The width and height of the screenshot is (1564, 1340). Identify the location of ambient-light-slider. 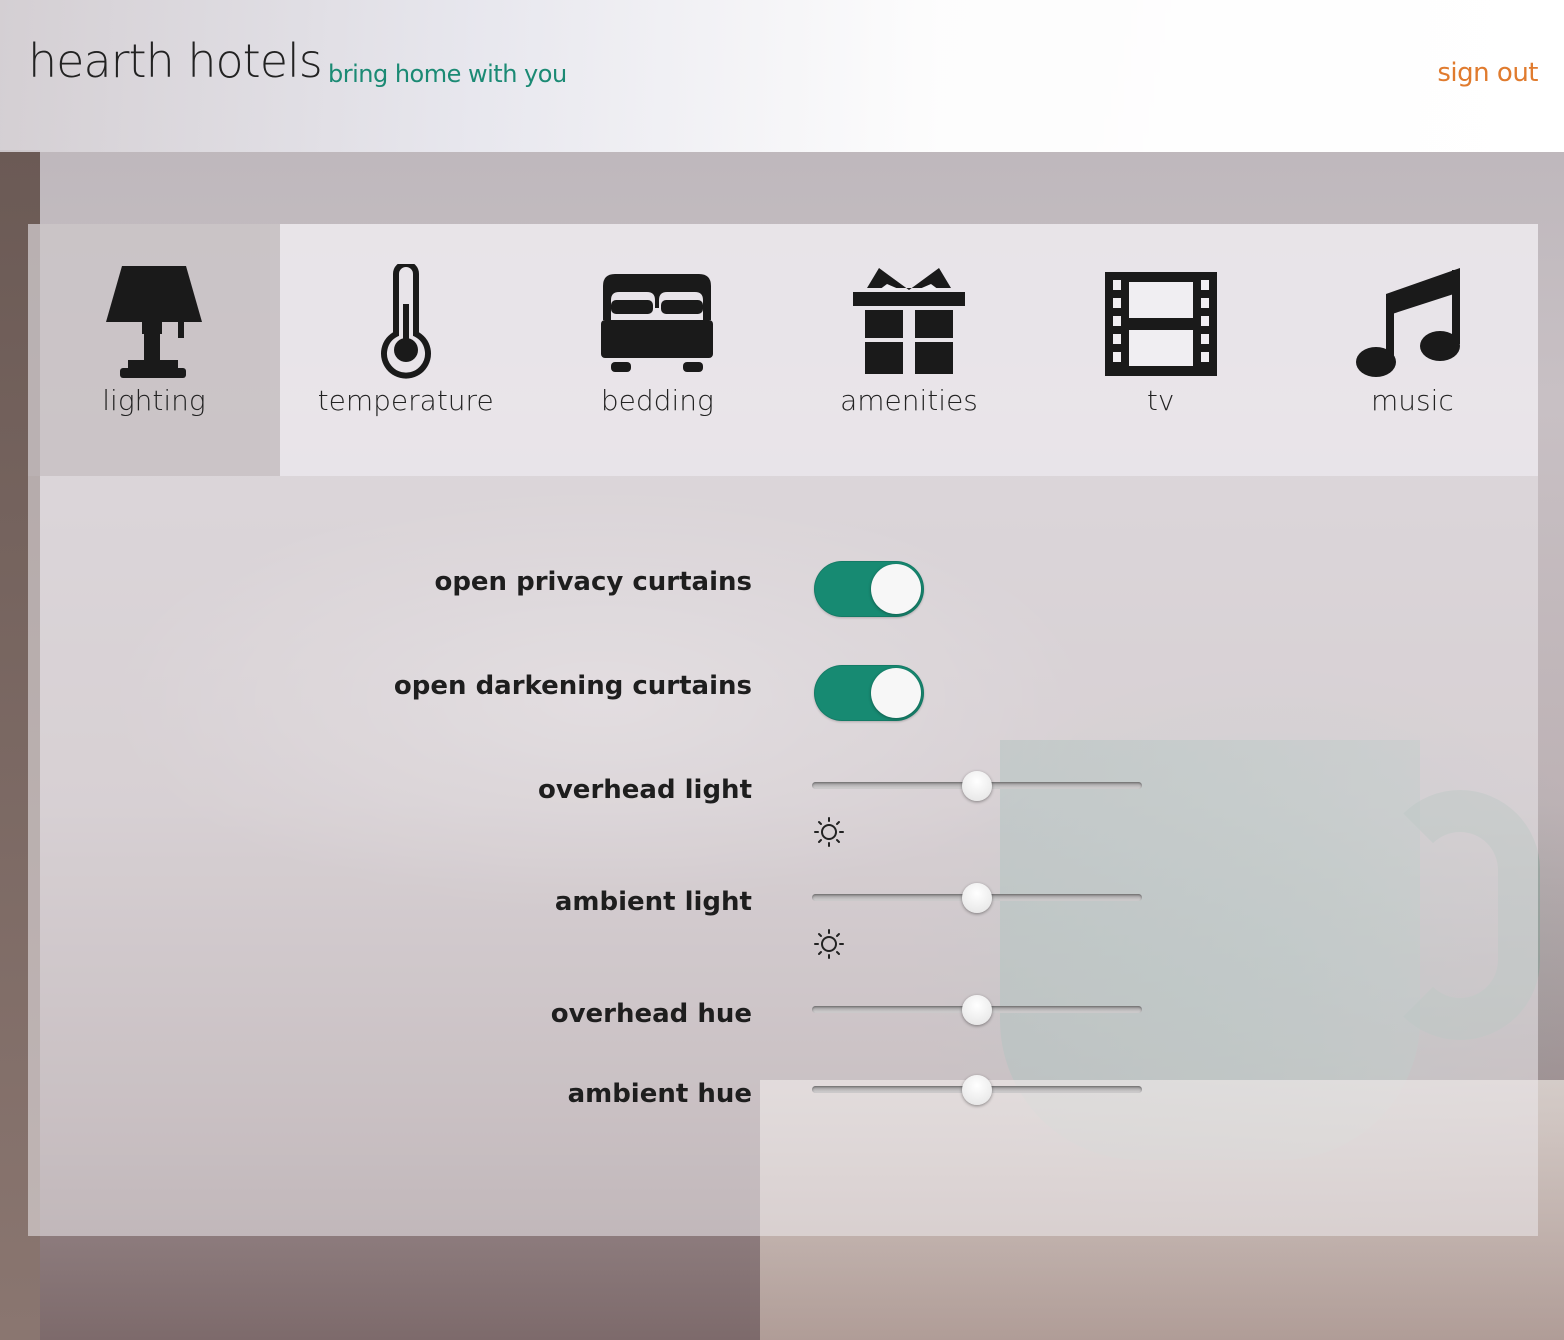
(977, 898).